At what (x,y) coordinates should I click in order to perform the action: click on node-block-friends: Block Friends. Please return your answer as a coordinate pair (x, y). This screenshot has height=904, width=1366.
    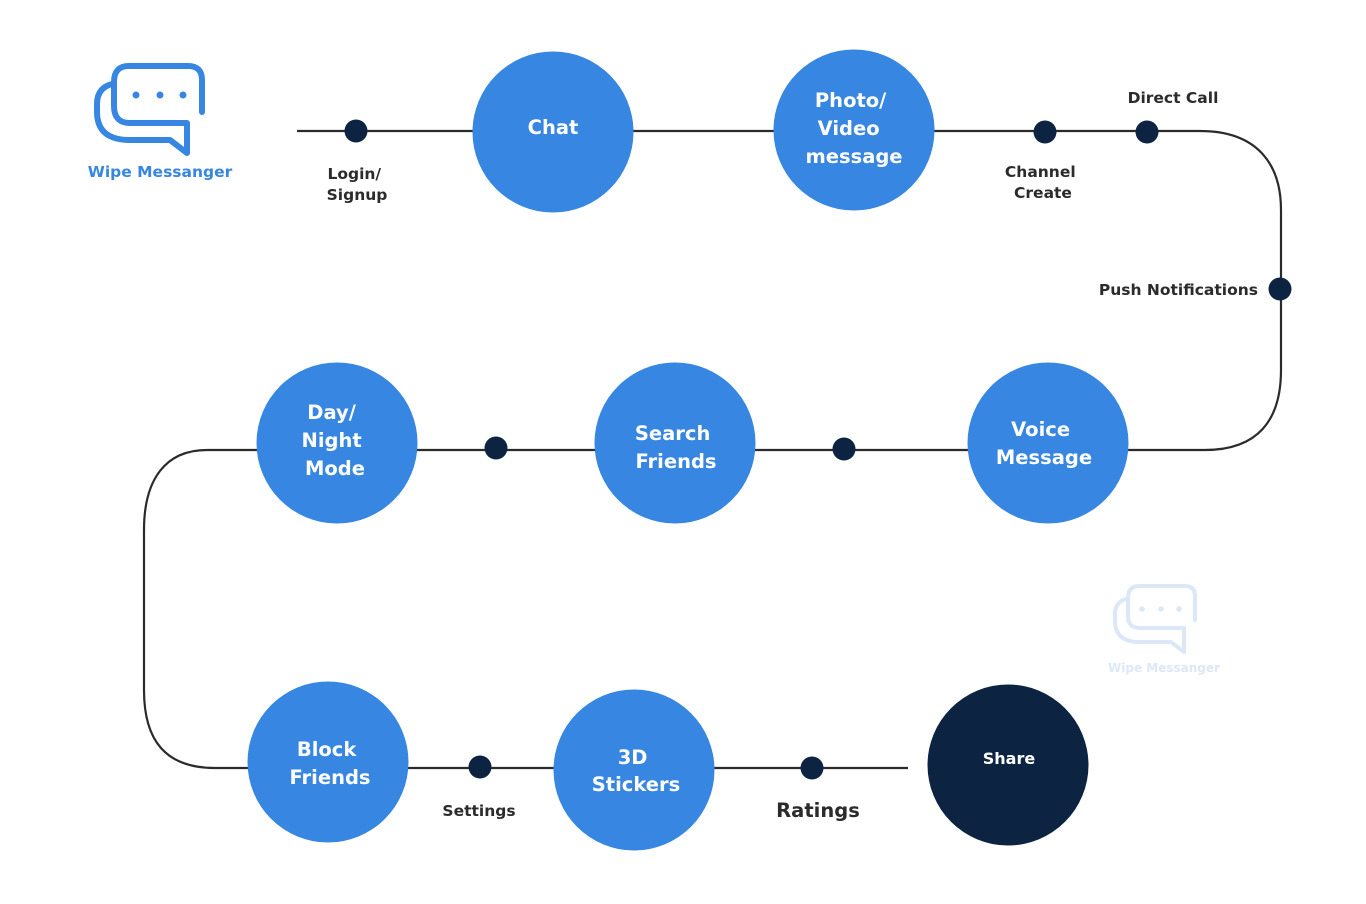
    Looking at the image, I should click on (328, 762).